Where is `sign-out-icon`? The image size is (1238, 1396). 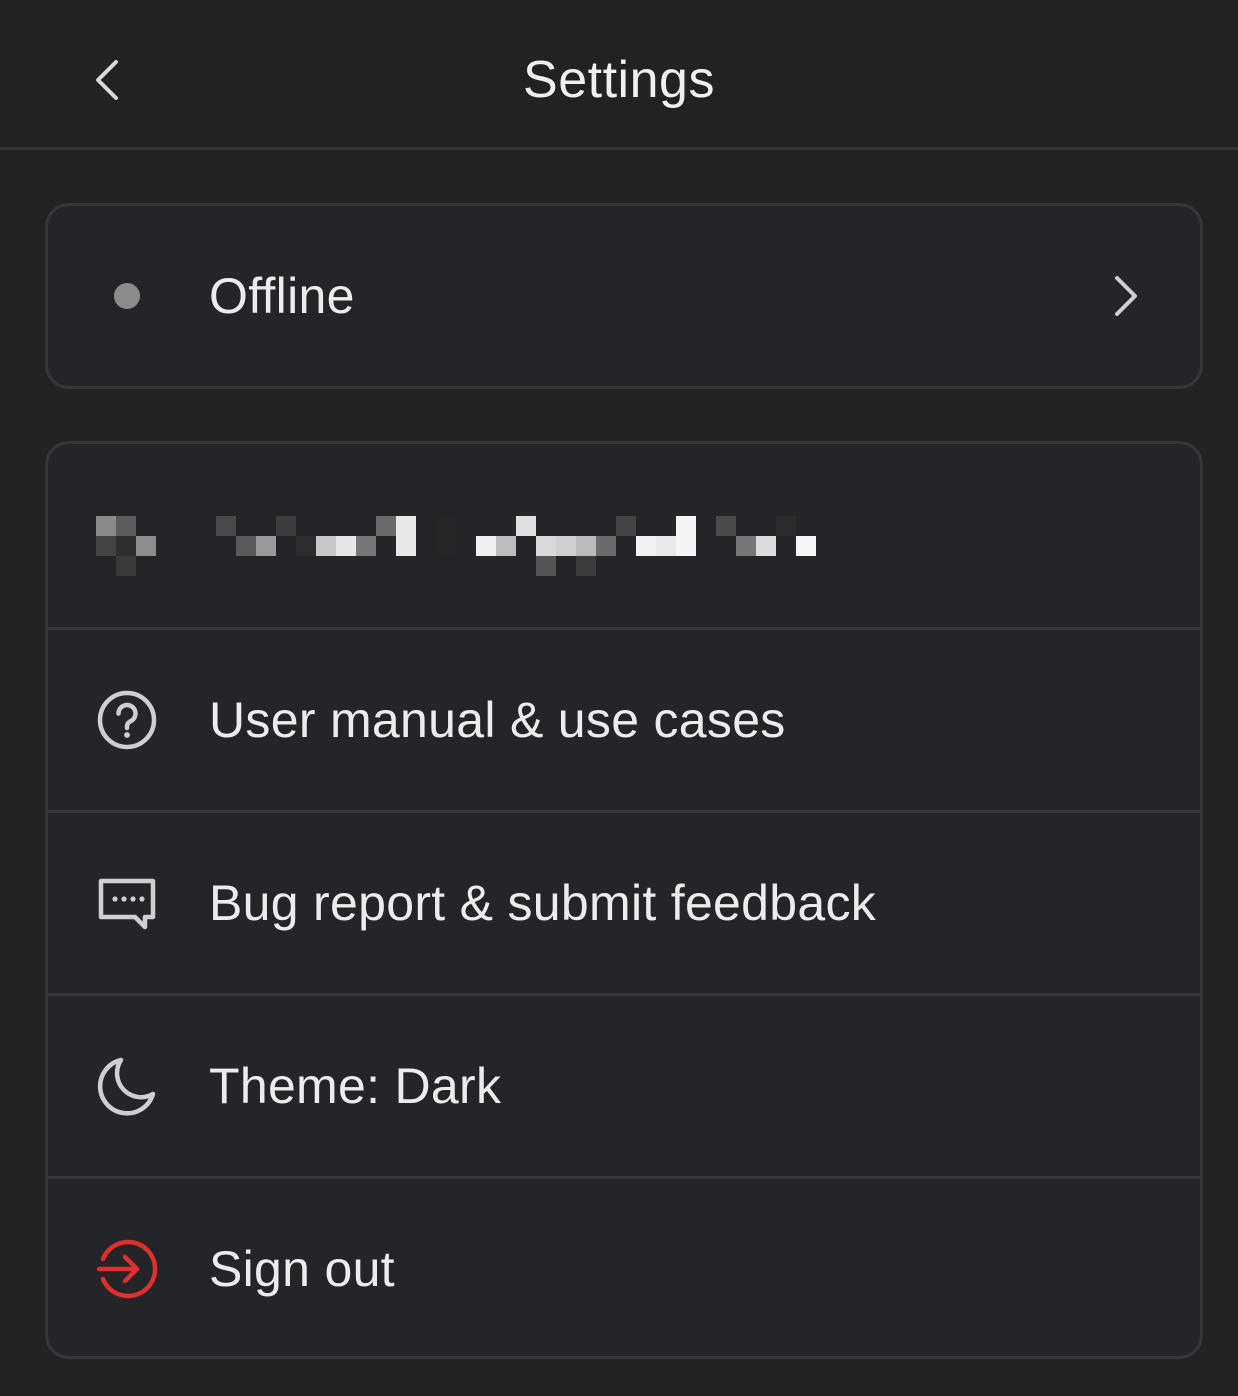
sign-out-icon is located at coordinates (127, 1269).